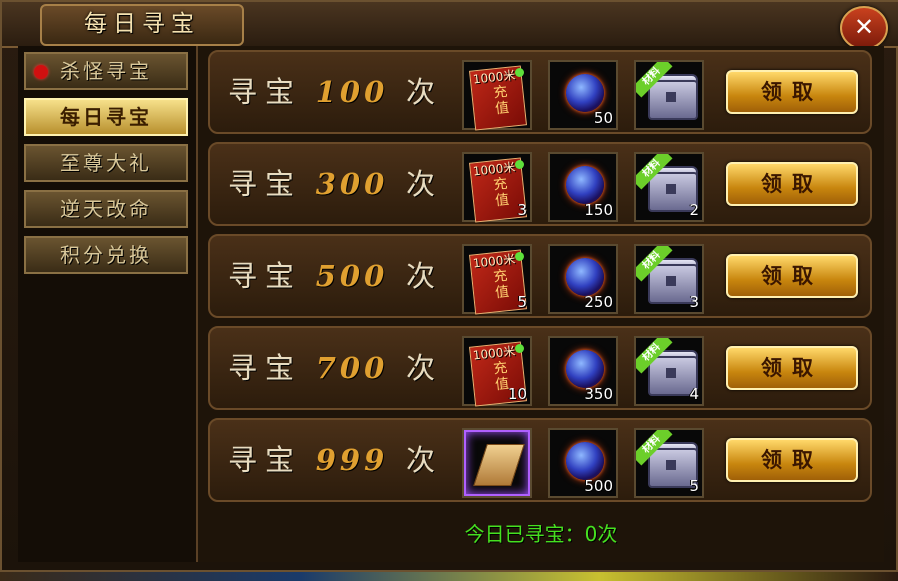 The height and width of the screenshot is (581, 898). I want to click on treasure-count: 500, so click(352, 276).